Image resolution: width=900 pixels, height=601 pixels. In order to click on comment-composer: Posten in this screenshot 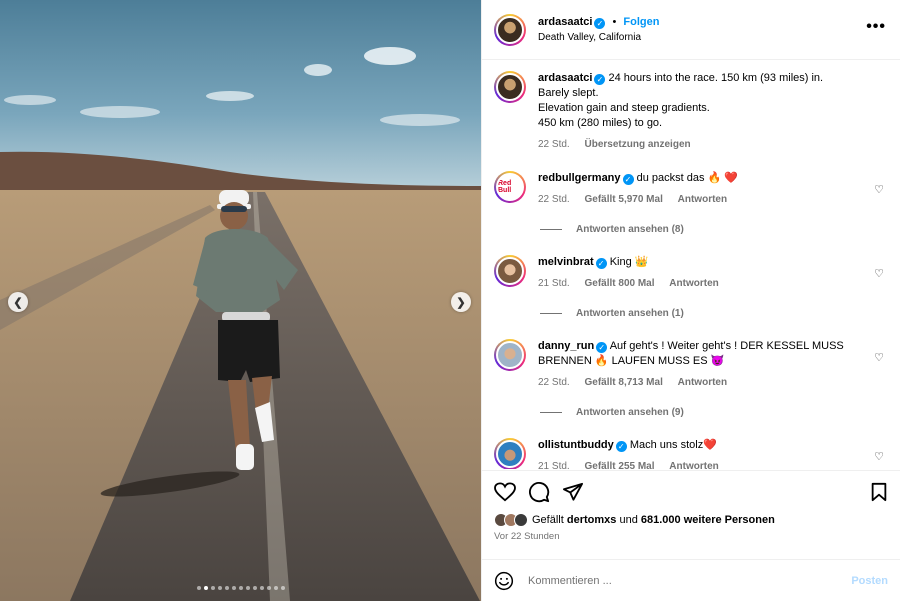, I will do `click(691, 580)`.